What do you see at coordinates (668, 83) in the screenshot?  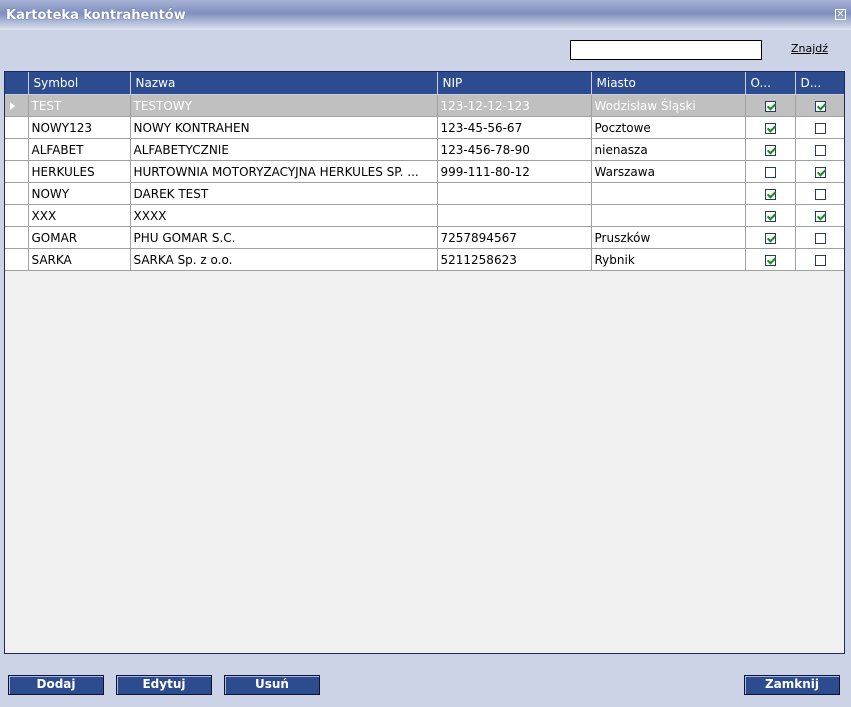 I see `column-header-miasto: Miasto` at bounding box center [668, 83].